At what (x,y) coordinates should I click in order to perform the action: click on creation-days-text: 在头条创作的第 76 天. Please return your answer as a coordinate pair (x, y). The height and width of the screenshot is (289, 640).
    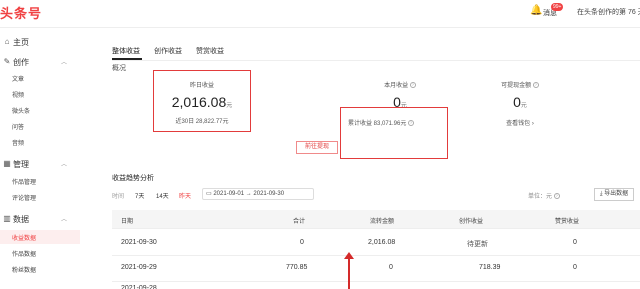
    Looking at the image, I should click on (608, 12).